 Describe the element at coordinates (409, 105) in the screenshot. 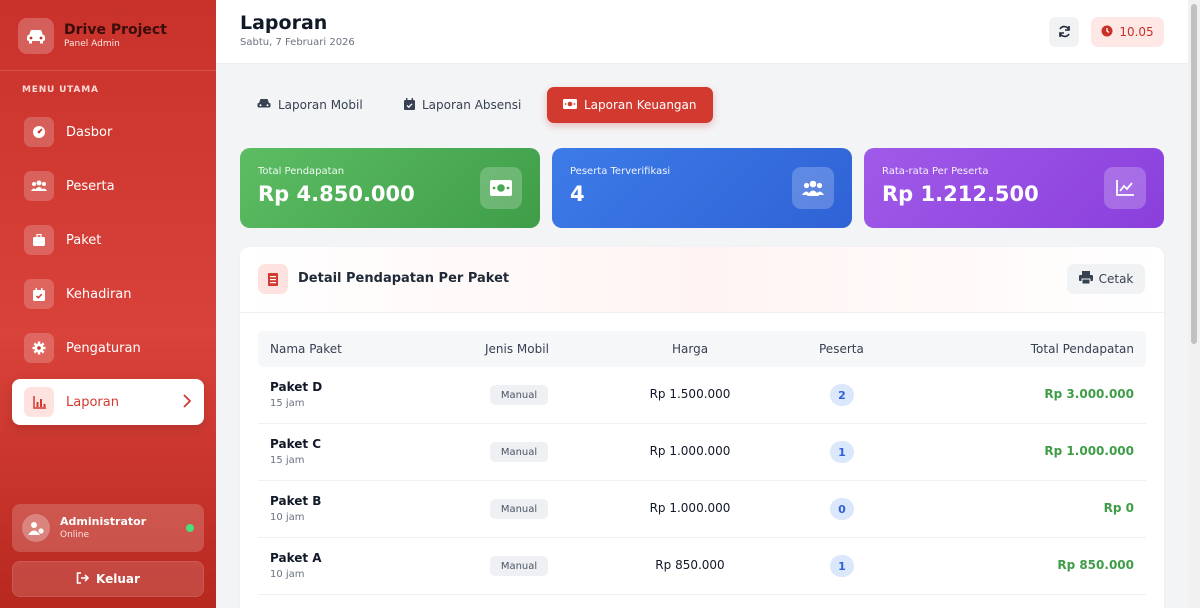

I see `calendar-icon` at that location.